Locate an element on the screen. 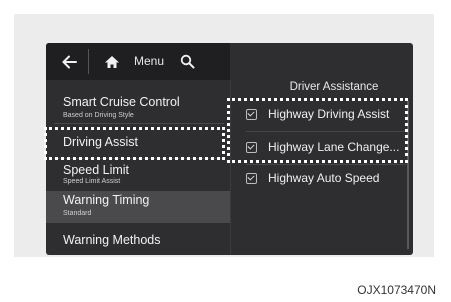  option-label: Highway Auto Speed is located at coordinates (324, 178).